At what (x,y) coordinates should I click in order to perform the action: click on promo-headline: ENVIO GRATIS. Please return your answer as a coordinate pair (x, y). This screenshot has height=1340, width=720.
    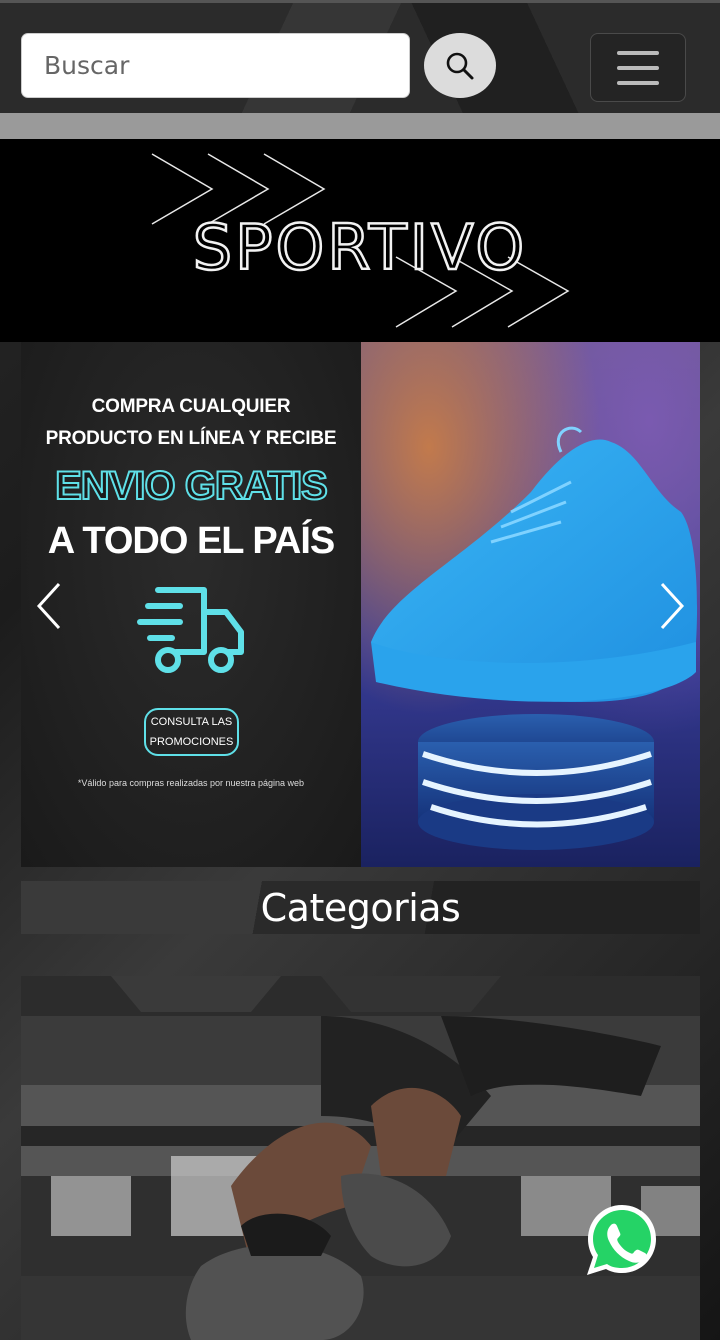
    Looking at the image, I should click on (191, 486).